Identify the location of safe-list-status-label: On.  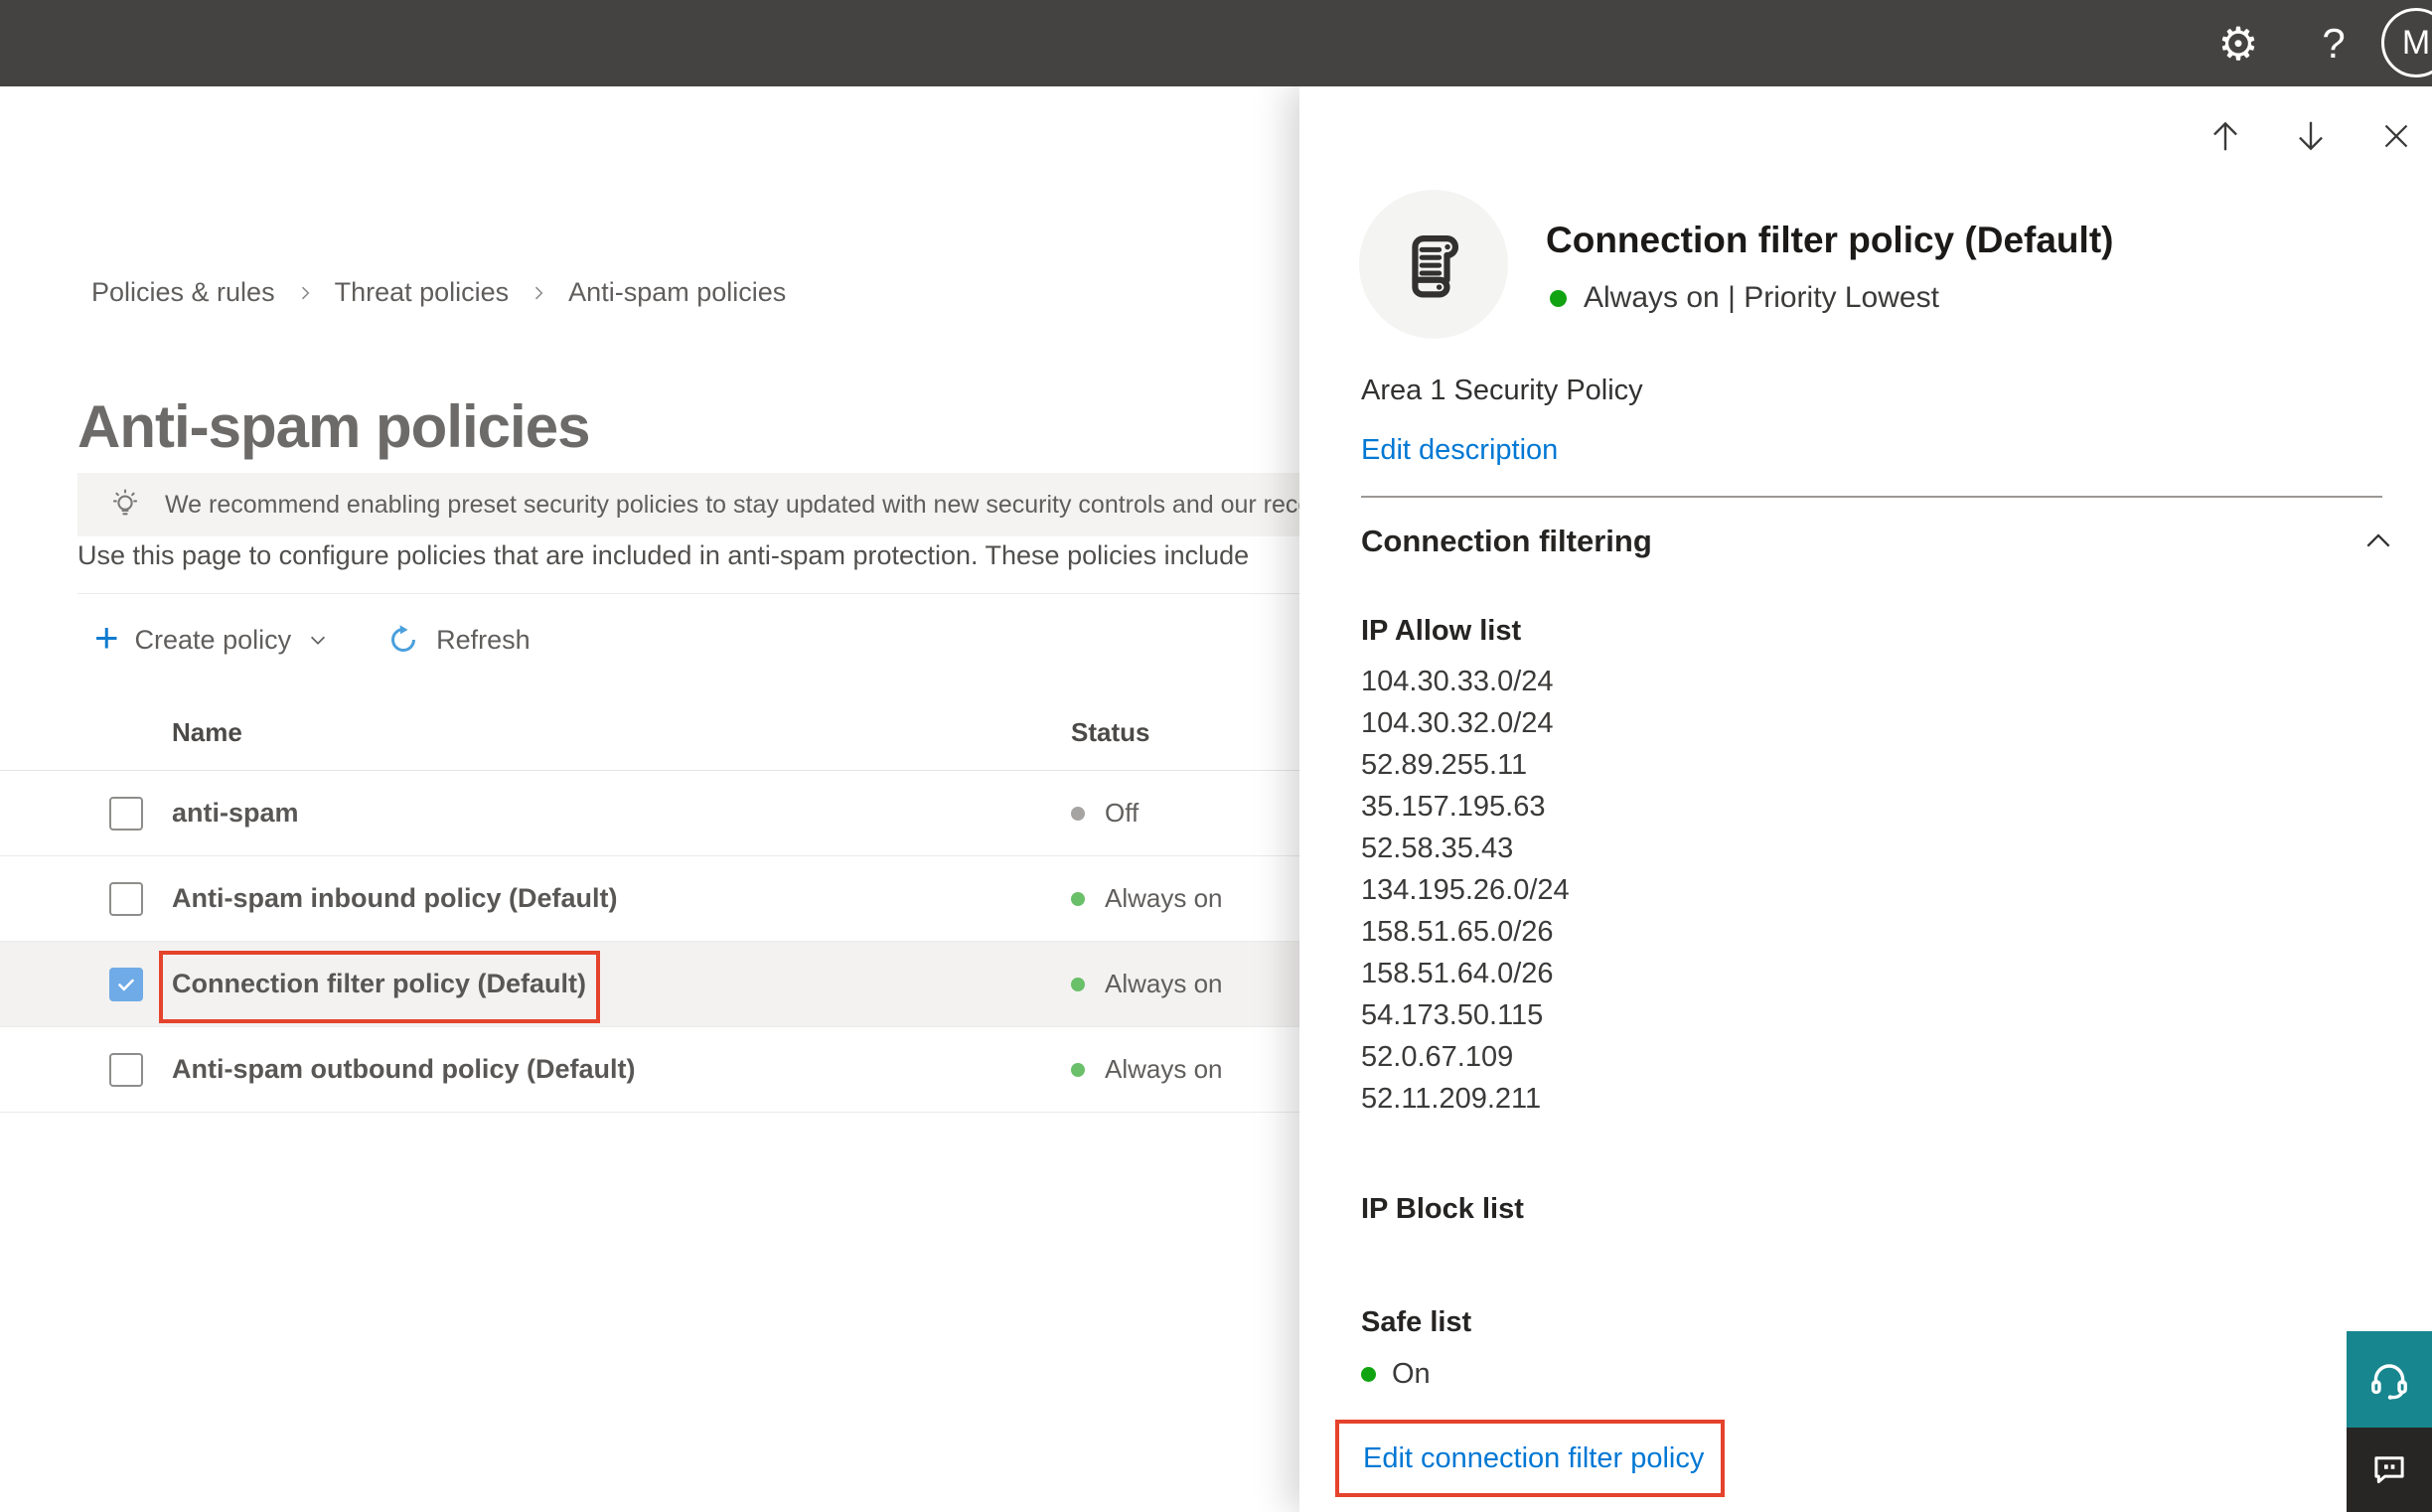
(1411, 1374).